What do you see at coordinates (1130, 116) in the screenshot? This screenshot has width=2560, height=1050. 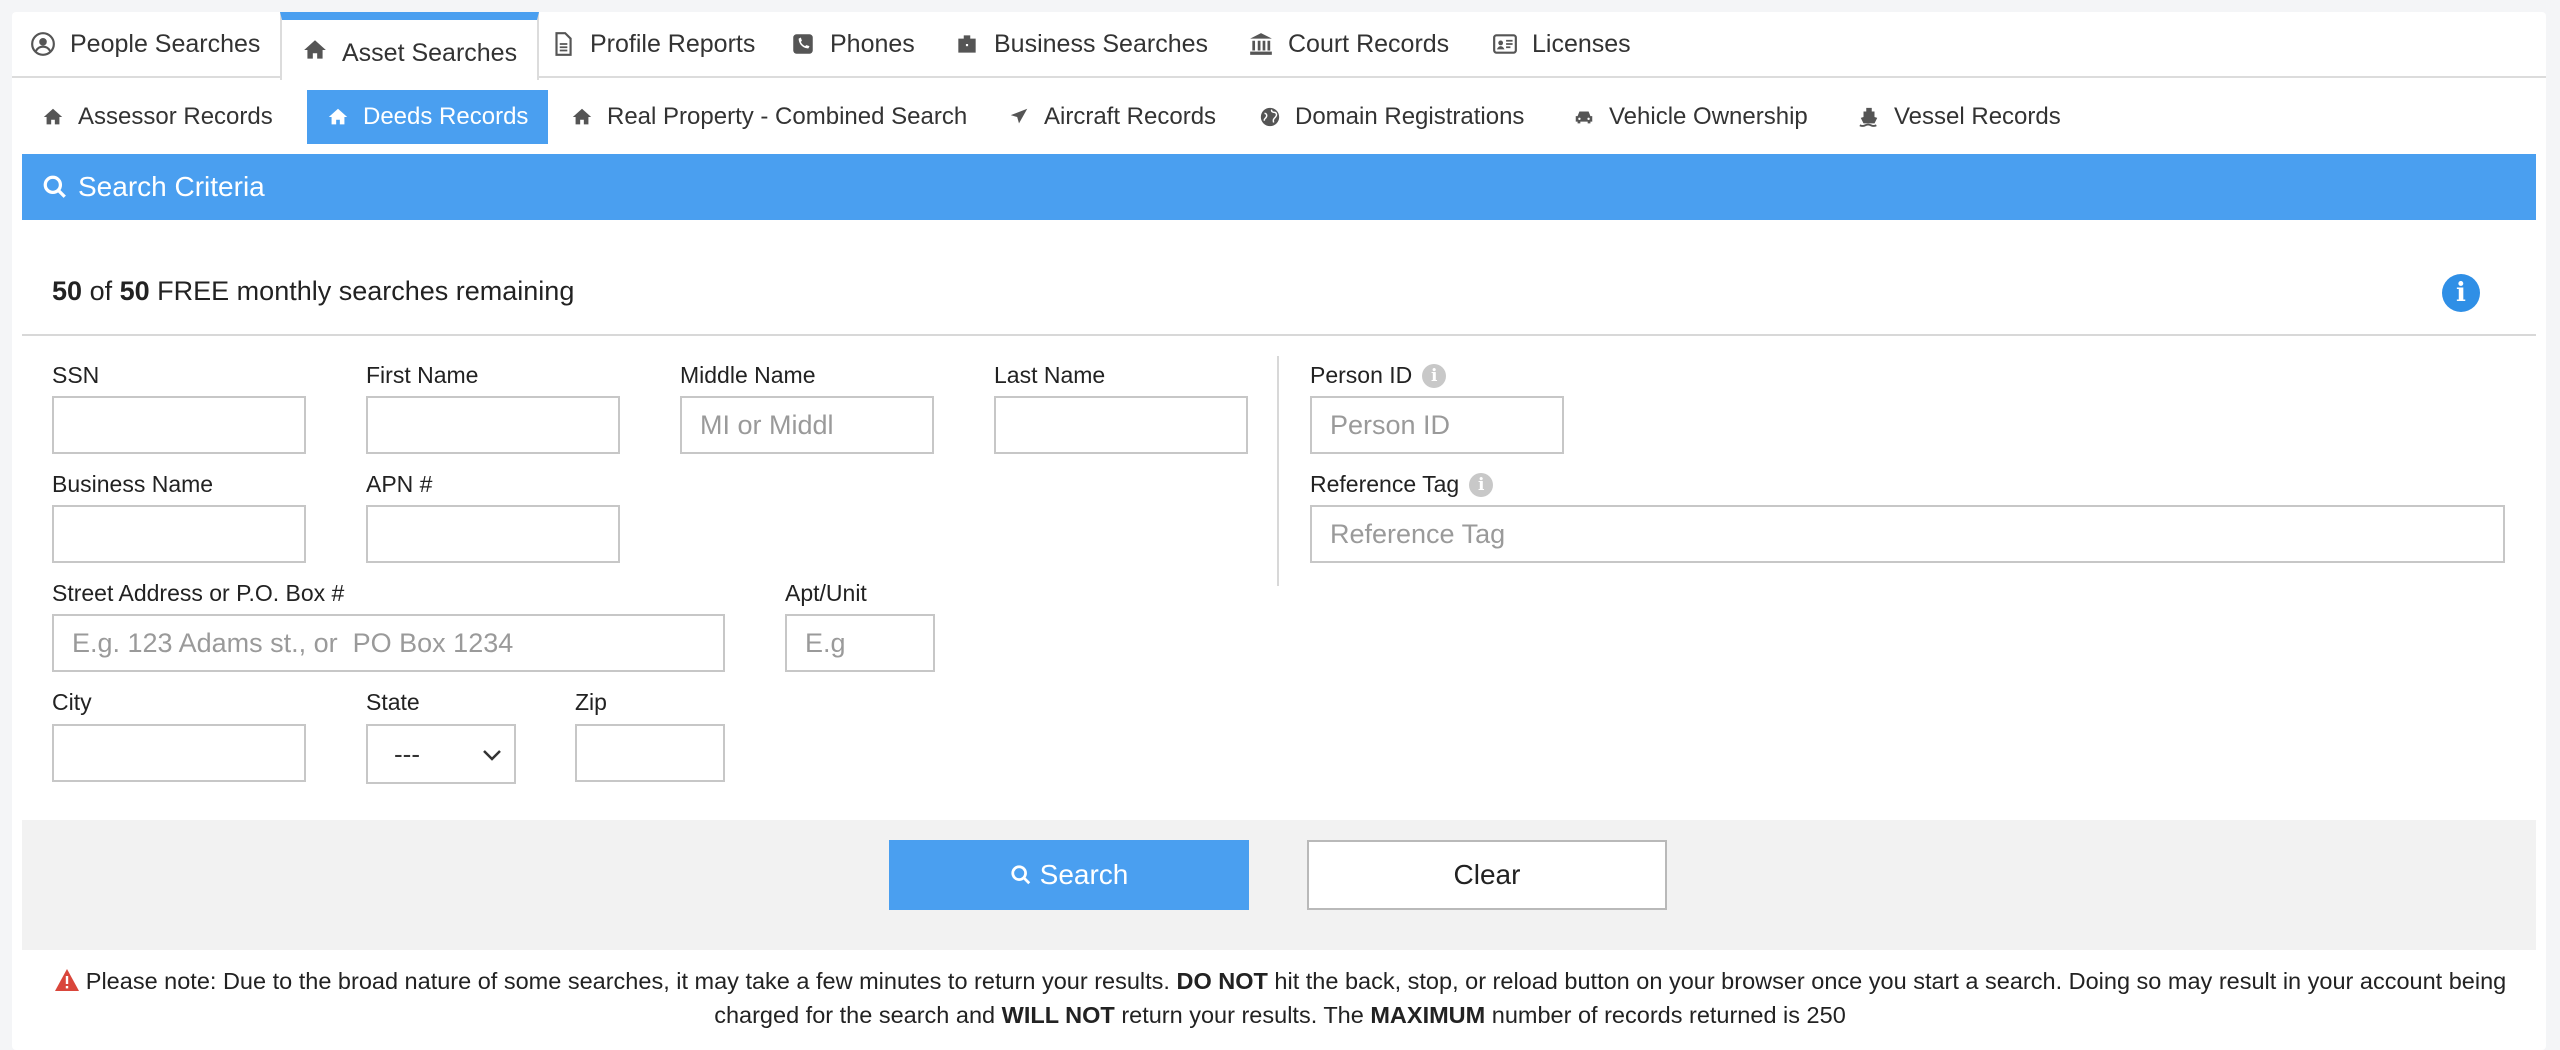 I see `subtab-label: Aircraft Records` at bounding box center [1130, 116].